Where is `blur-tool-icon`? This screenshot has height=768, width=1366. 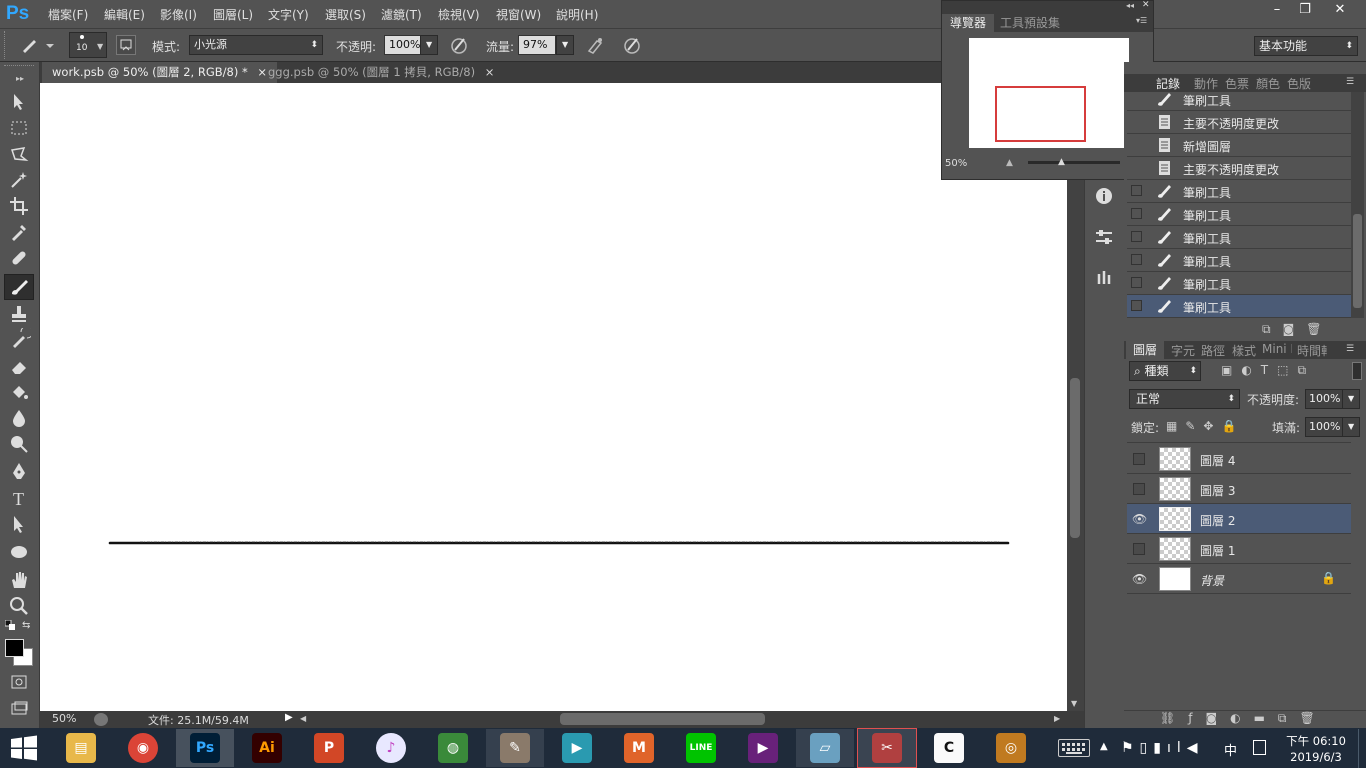
blur-tool-icon is located at coordinates (19, 418).